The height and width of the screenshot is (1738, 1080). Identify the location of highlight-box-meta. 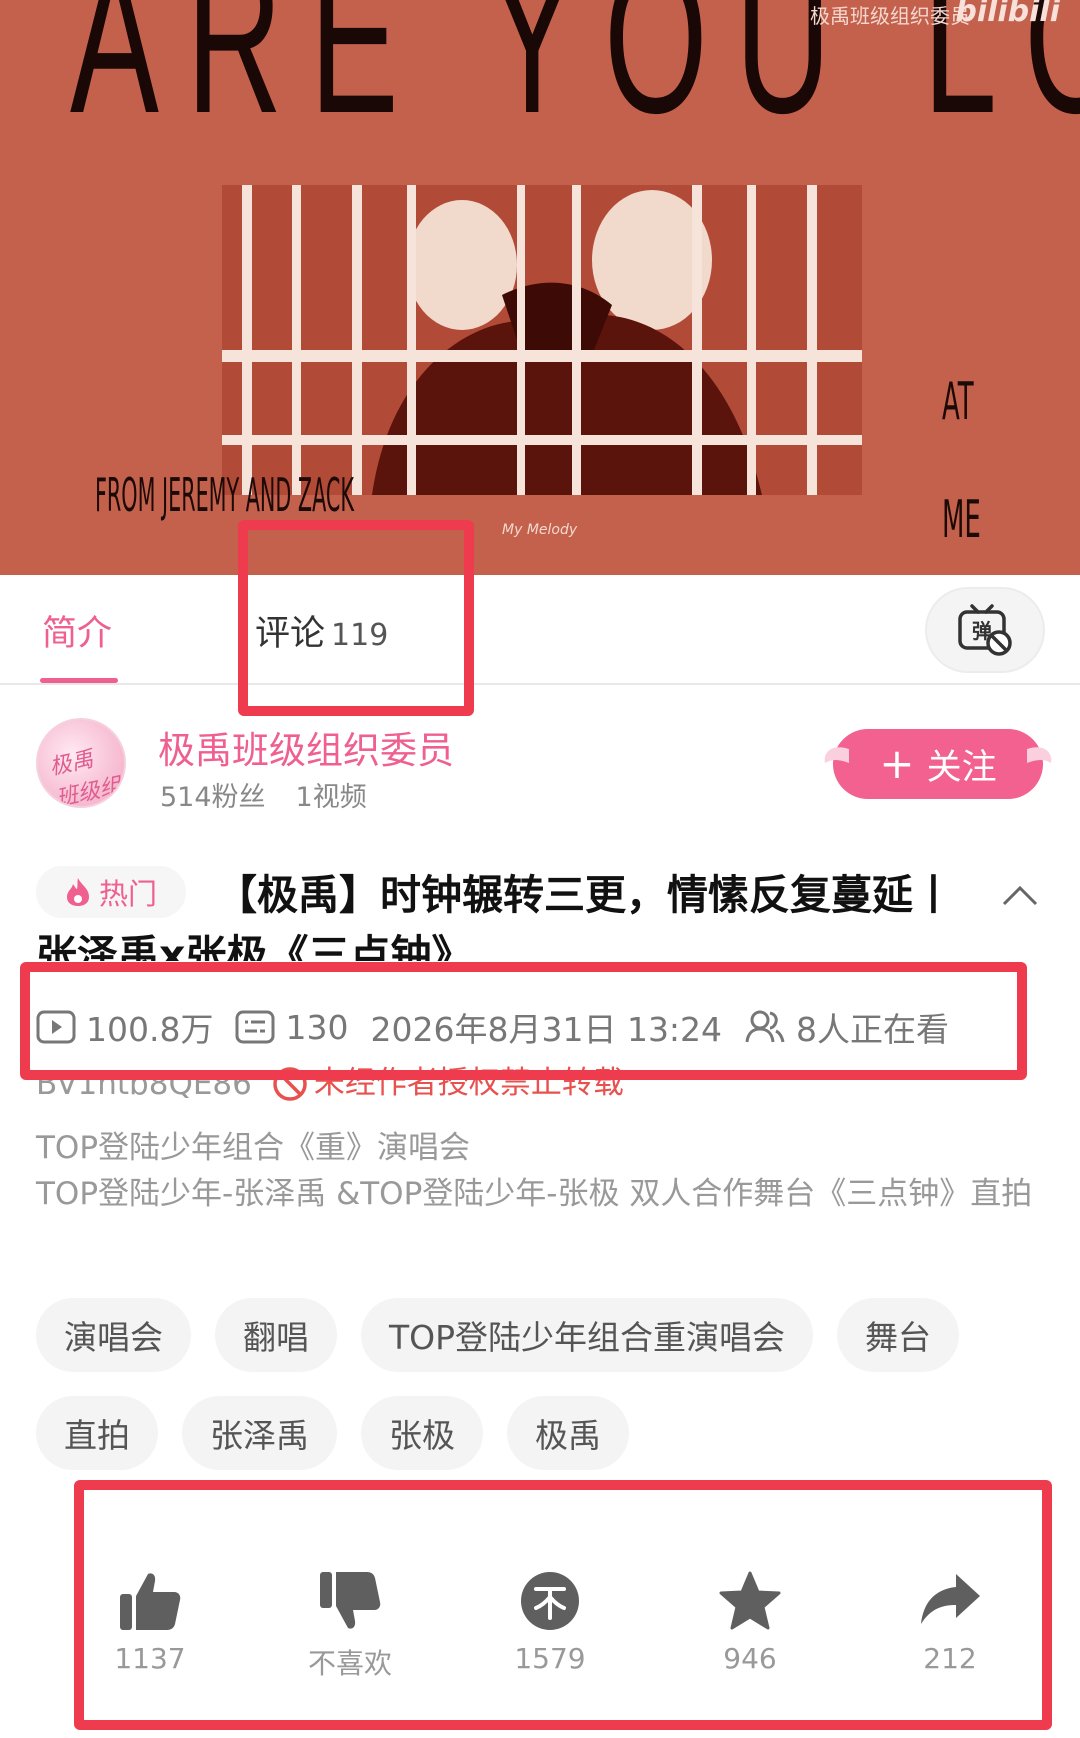
(523, 1021).